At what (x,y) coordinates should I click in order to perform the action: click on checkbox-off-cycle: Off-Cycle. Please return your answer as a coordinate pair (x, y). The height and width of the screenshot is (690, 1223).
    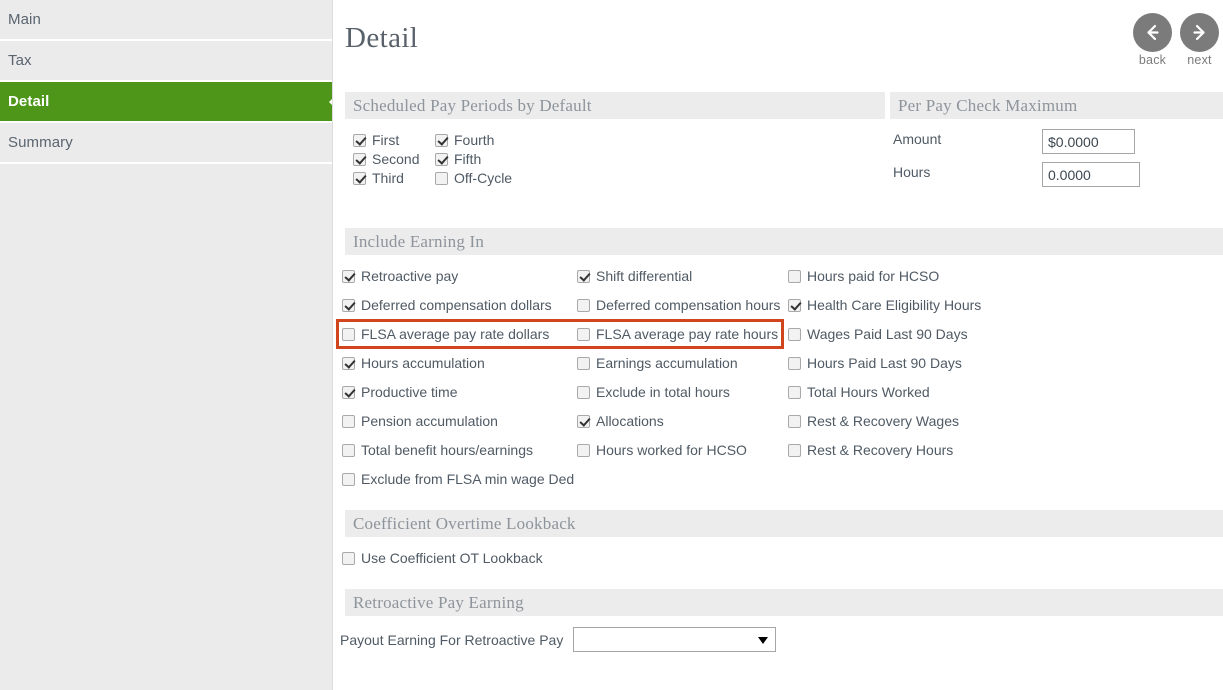
    Looking at the image, I should click on (473, 178).